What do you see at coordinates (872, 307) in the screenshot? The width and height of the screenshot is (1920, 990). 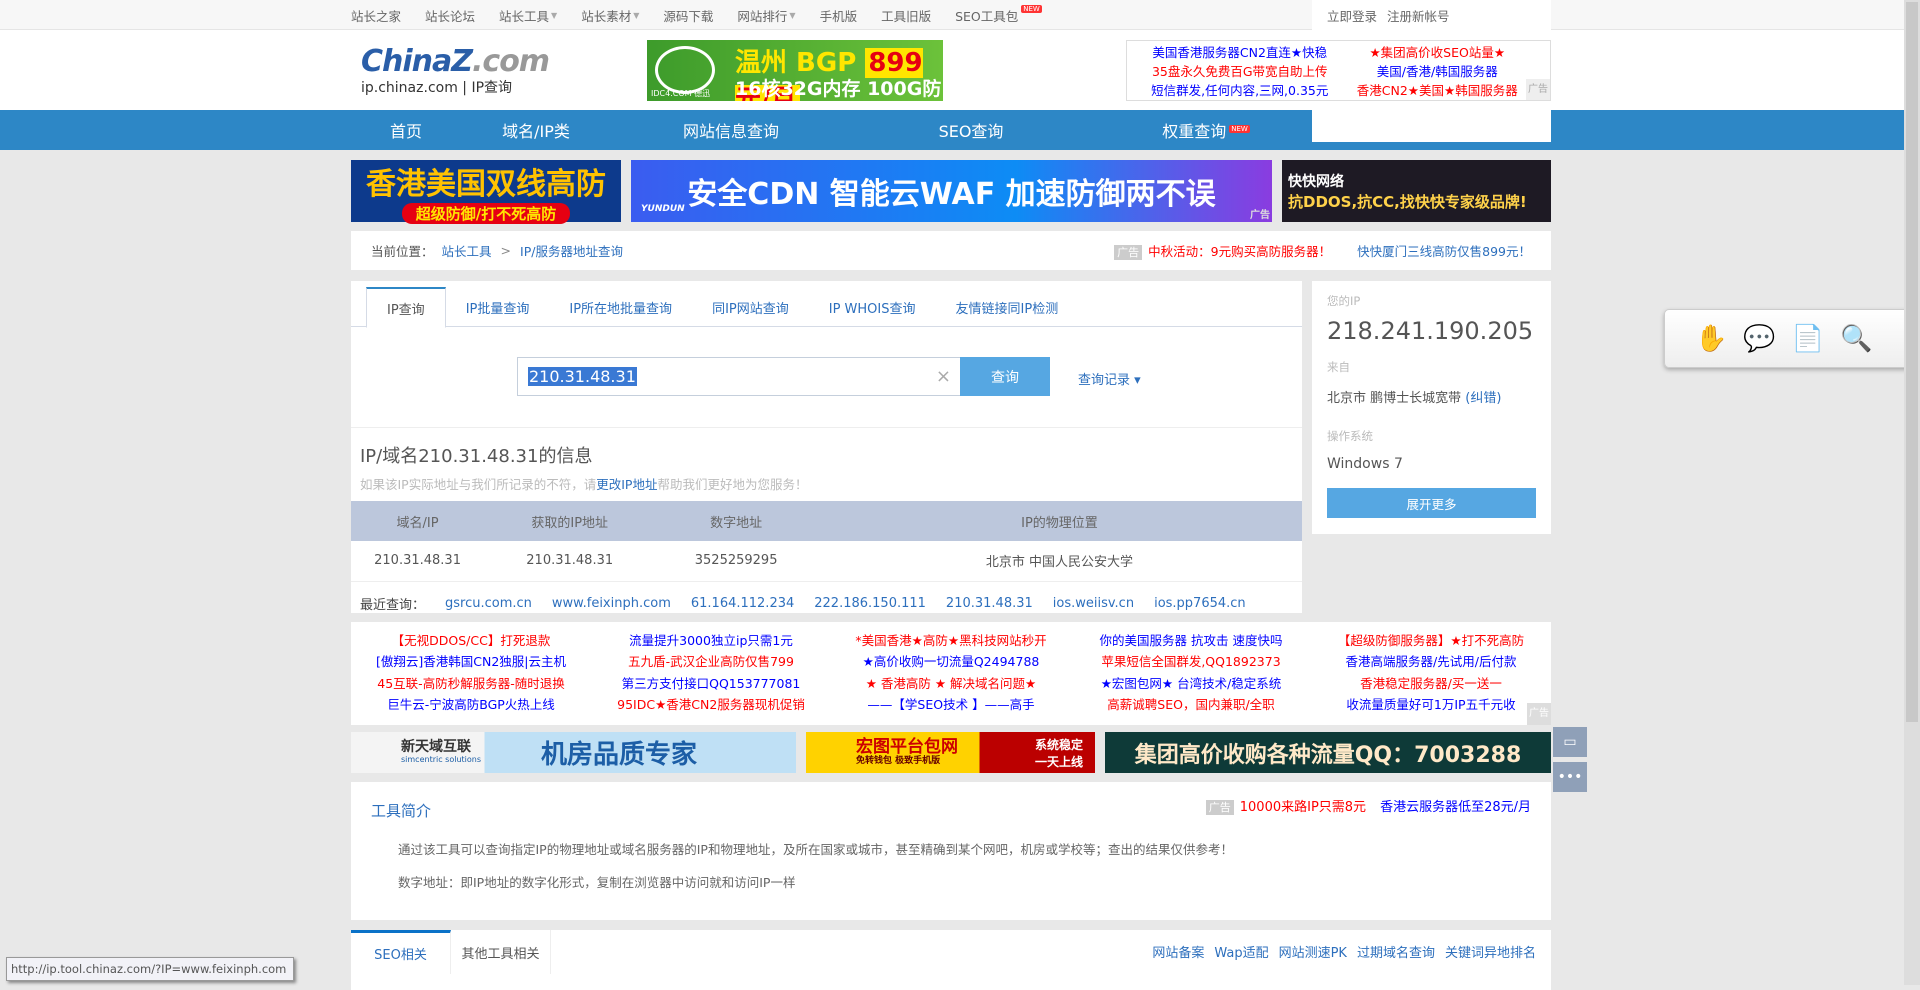 I see `tab-query: IP WHOIS查询` at bounding box center [872, 307].